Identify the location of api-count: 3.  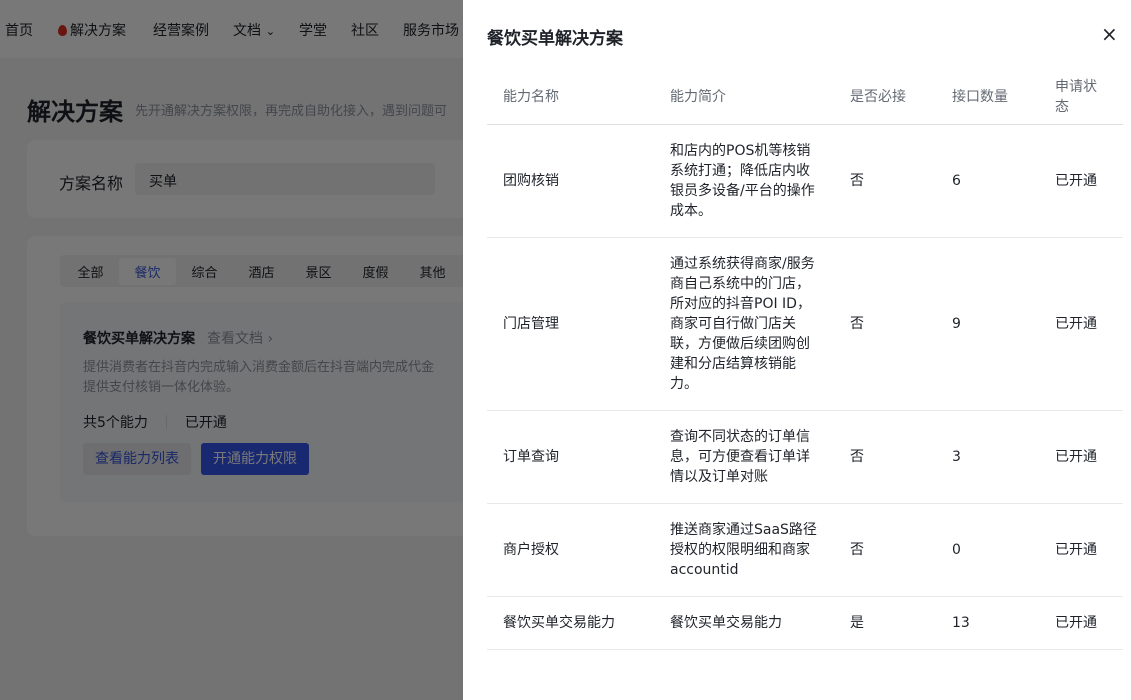
(1003, 457).